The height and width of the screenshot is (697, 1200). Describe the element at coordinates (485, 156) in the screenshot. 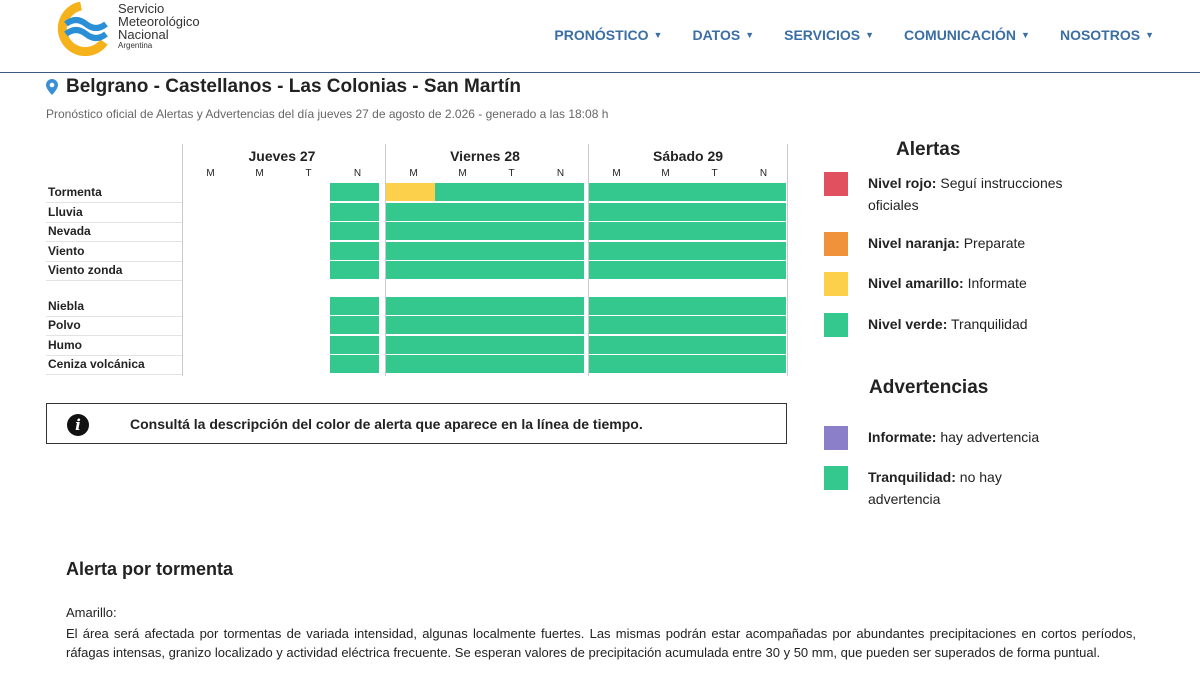

I see `day-header: Viernes 28` at that location.